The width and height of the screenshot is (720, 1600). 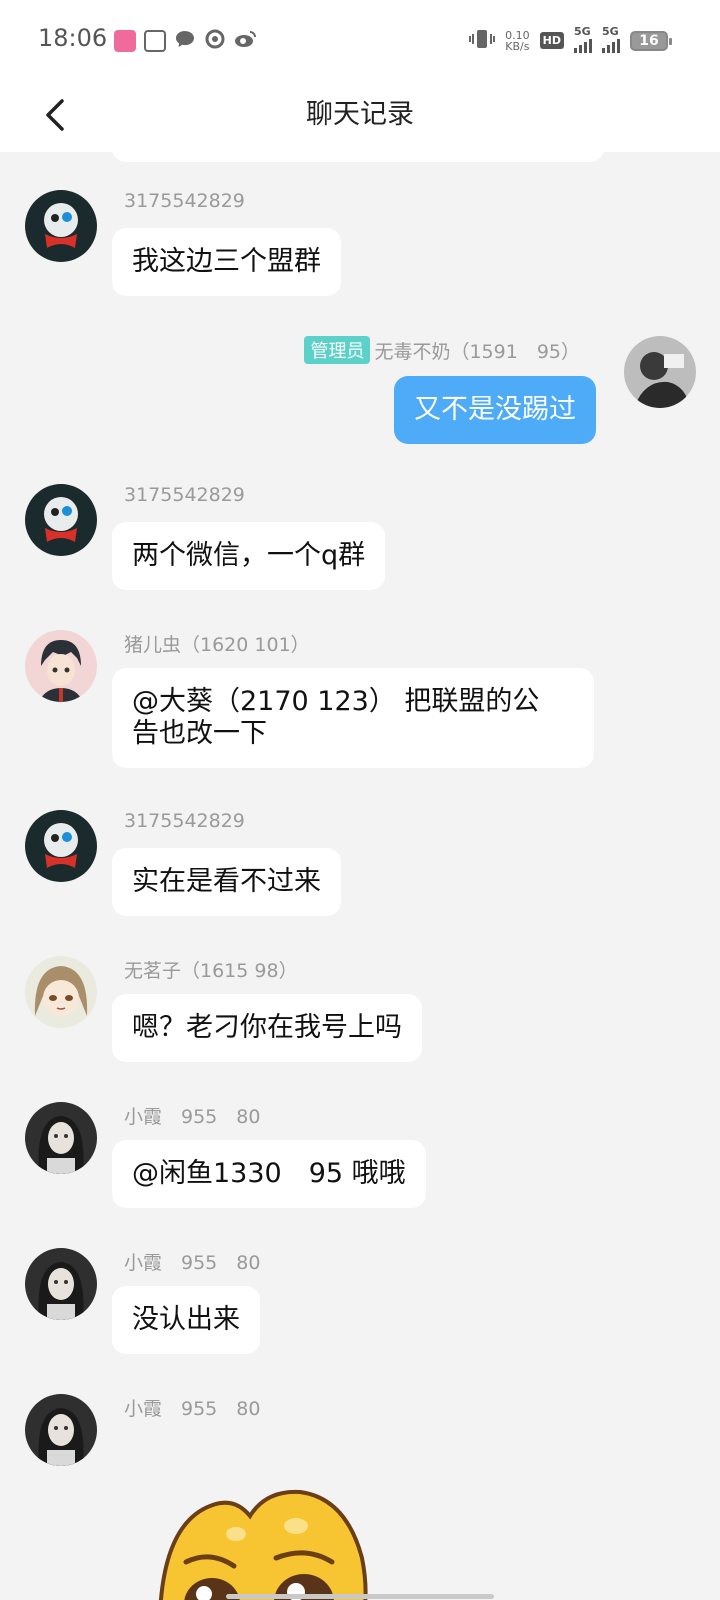 What do you see at coordinates (73, 38) in the screenshot?
I see `status-time: 18:06` at bounding box center [73, 38].